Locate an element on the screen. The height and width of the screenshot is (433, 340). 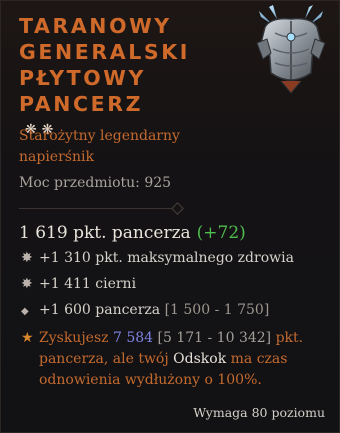
affix-text: +1 310 pkt. maksymalnego zdrowia is located at coordinates (166, 258).